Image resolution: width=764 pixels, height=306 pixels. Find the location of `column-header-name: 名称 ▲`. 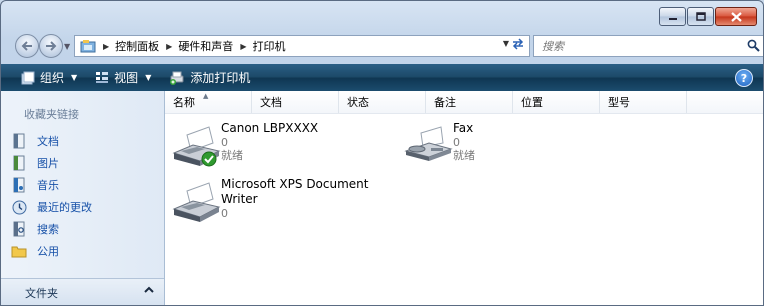

column-header-name: 名称 ▲ is located at coordinates (208, 102).